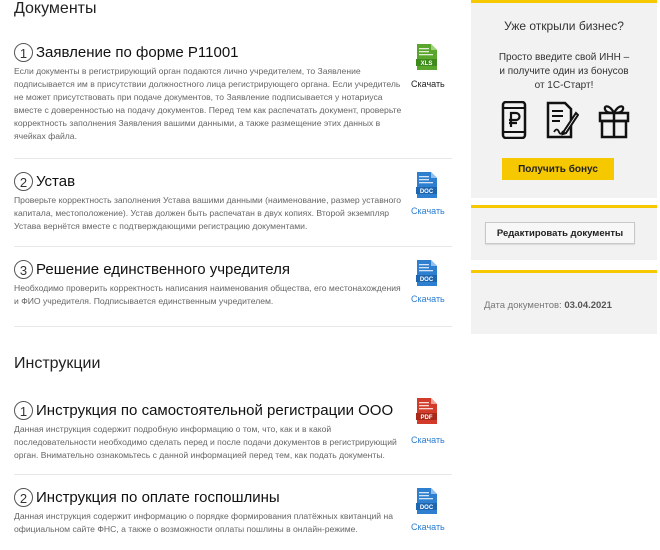 This screenshot has width=660, height=550. I want to click on svg-text: XLS, so click(427, 64).